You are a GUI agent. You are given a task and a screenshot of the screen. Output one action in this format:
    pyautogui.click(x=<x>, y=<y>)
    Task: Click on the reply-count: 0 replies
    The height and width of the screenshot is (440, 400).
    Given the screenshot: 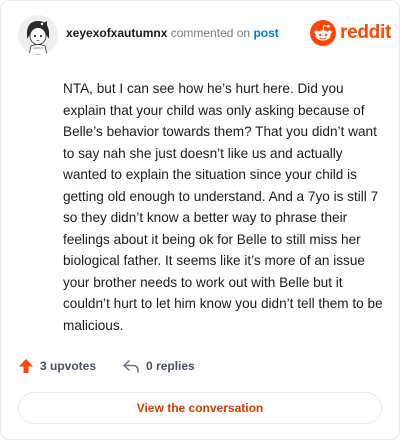 What is the action you would take?
    pyautogui.click(x=170, y=366)
    